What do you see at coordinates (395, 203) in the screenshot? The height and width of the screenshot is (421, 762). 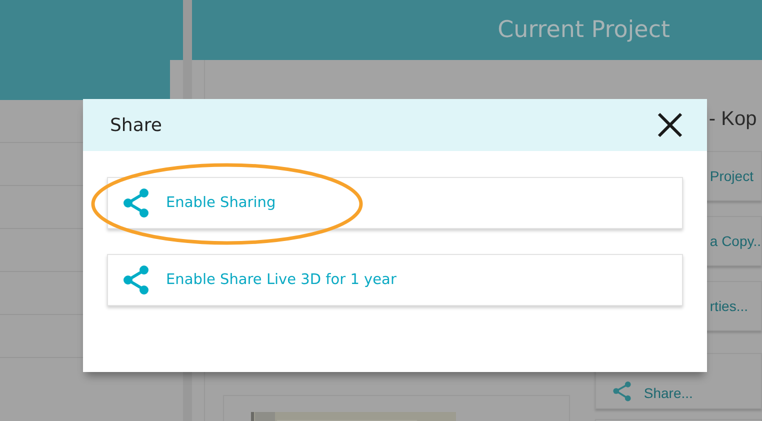 I see `share-option-button: Enable Sharing` at bounding box center [395, 203].